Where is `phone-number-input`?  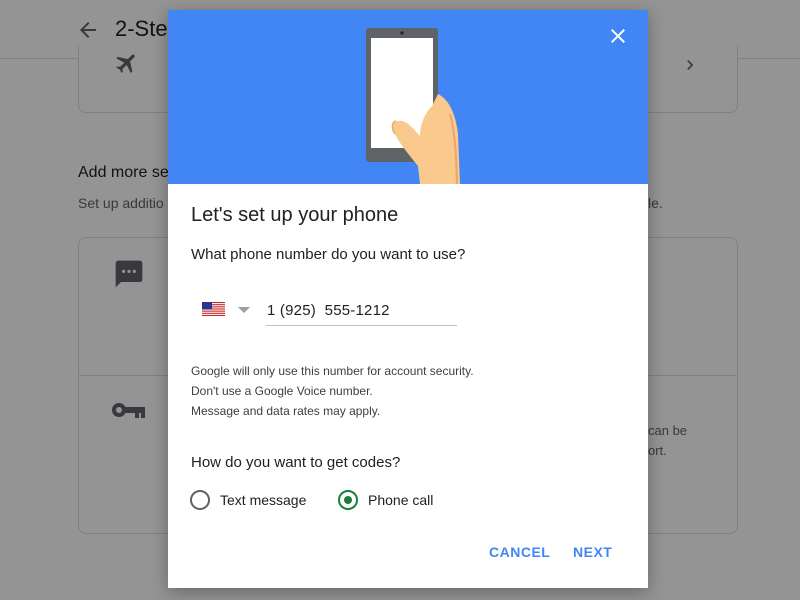 phone-number-input is located at coordinates (361, 311).